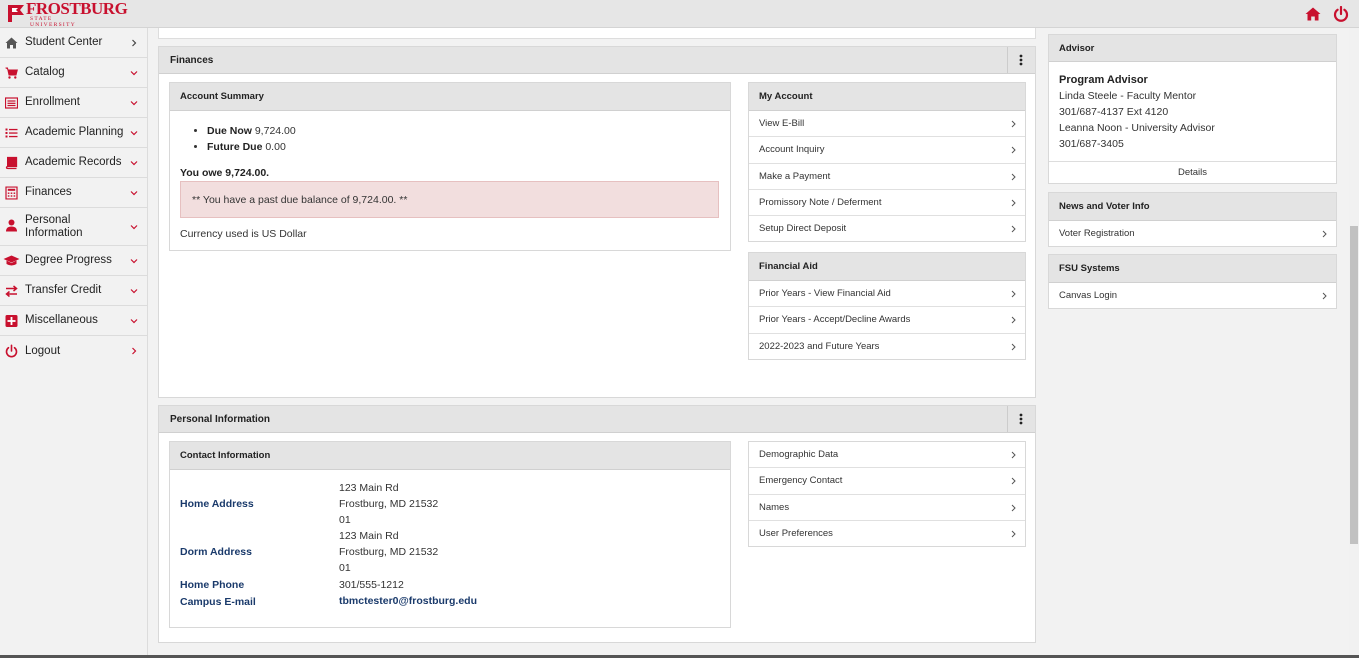 The height and width of the screenshot is (658, 1359). Describe the element at coordinates (54, 226) in the screenshot. I see `sidebar-item-label: Personal Information` at that location.